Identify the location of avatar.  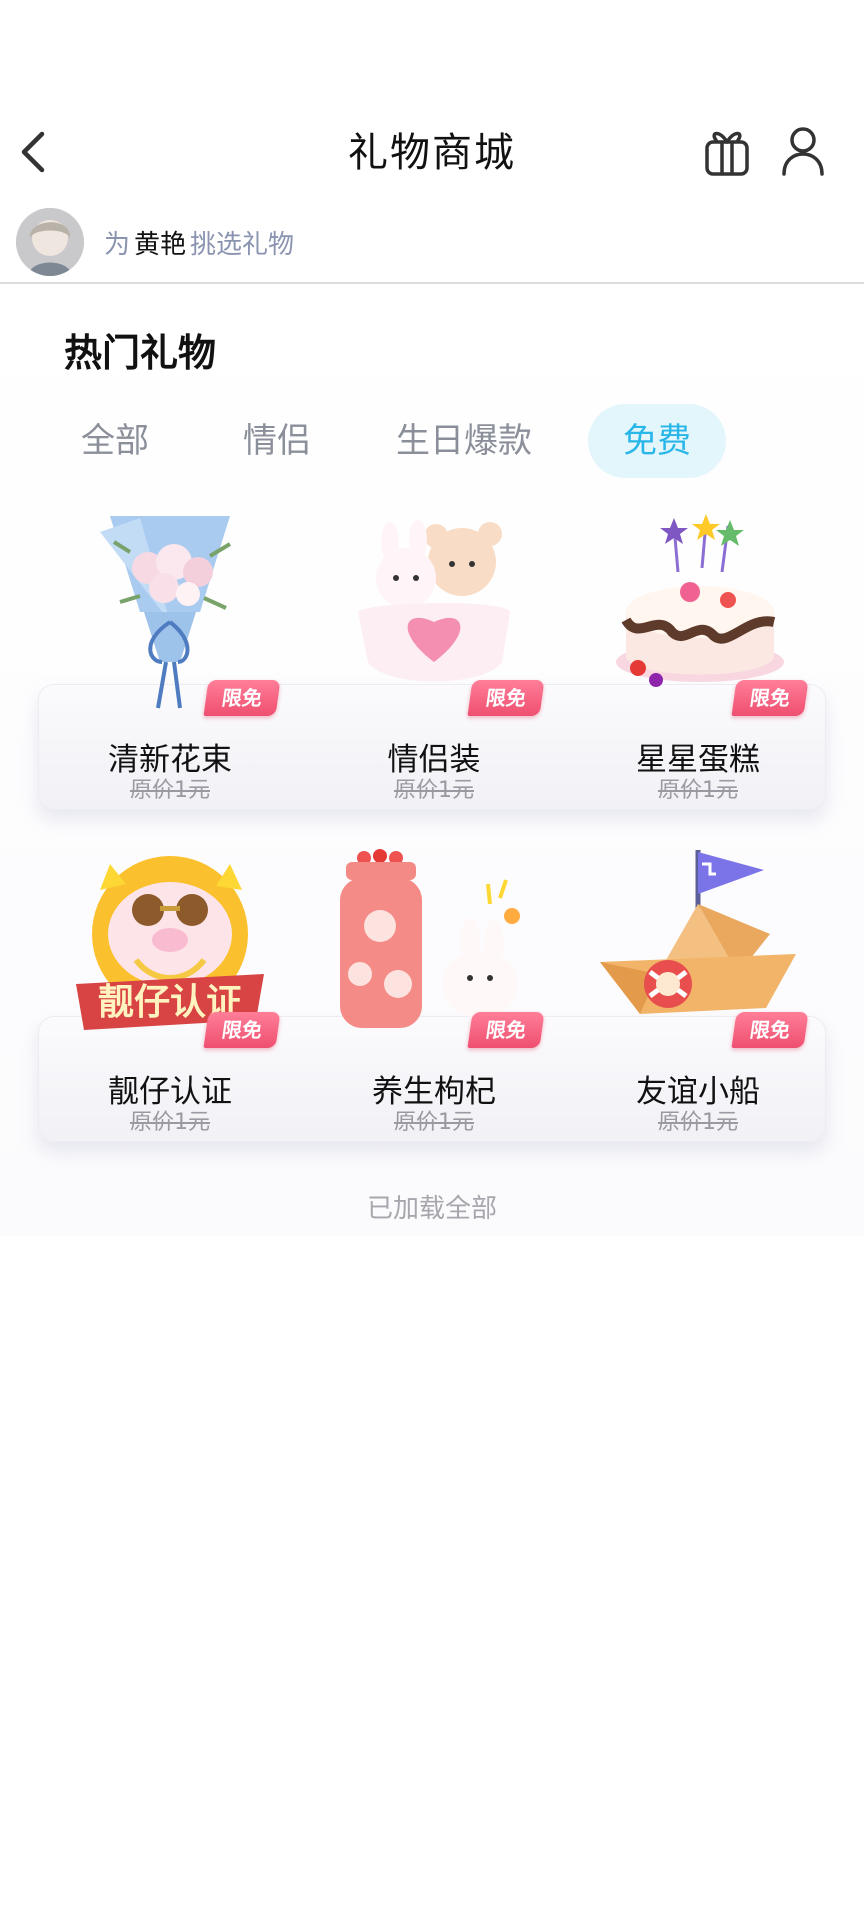
(50, 242).